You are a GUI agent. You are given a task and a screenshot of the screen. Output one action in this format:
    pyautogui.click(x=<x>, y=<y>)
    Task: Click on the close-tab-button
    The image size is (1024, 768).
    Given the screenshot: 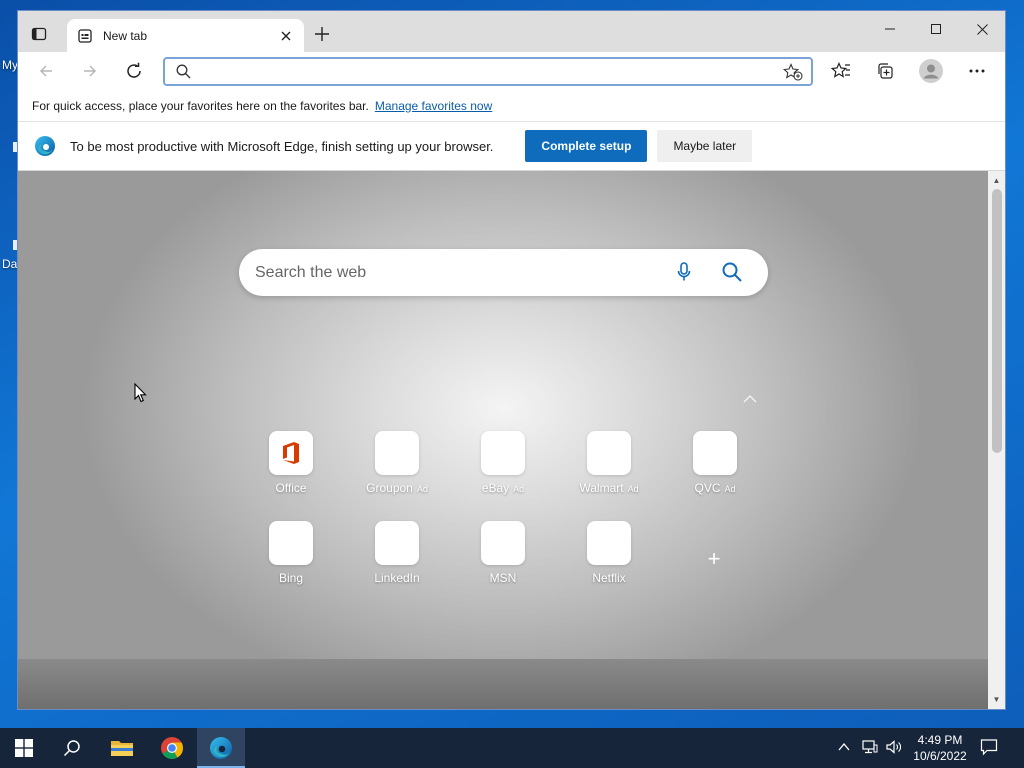 What is the action you would take?
    pyautogui.click(x=286, y=36)
    